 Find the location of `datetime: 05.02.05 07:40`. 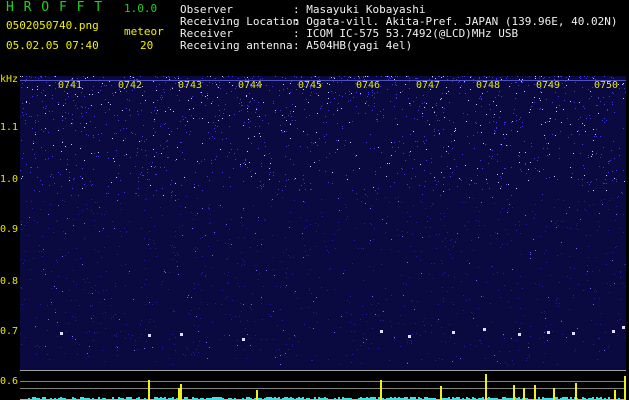

datetime: 05.02.05 07:40 is located at coordinates (52, 45).